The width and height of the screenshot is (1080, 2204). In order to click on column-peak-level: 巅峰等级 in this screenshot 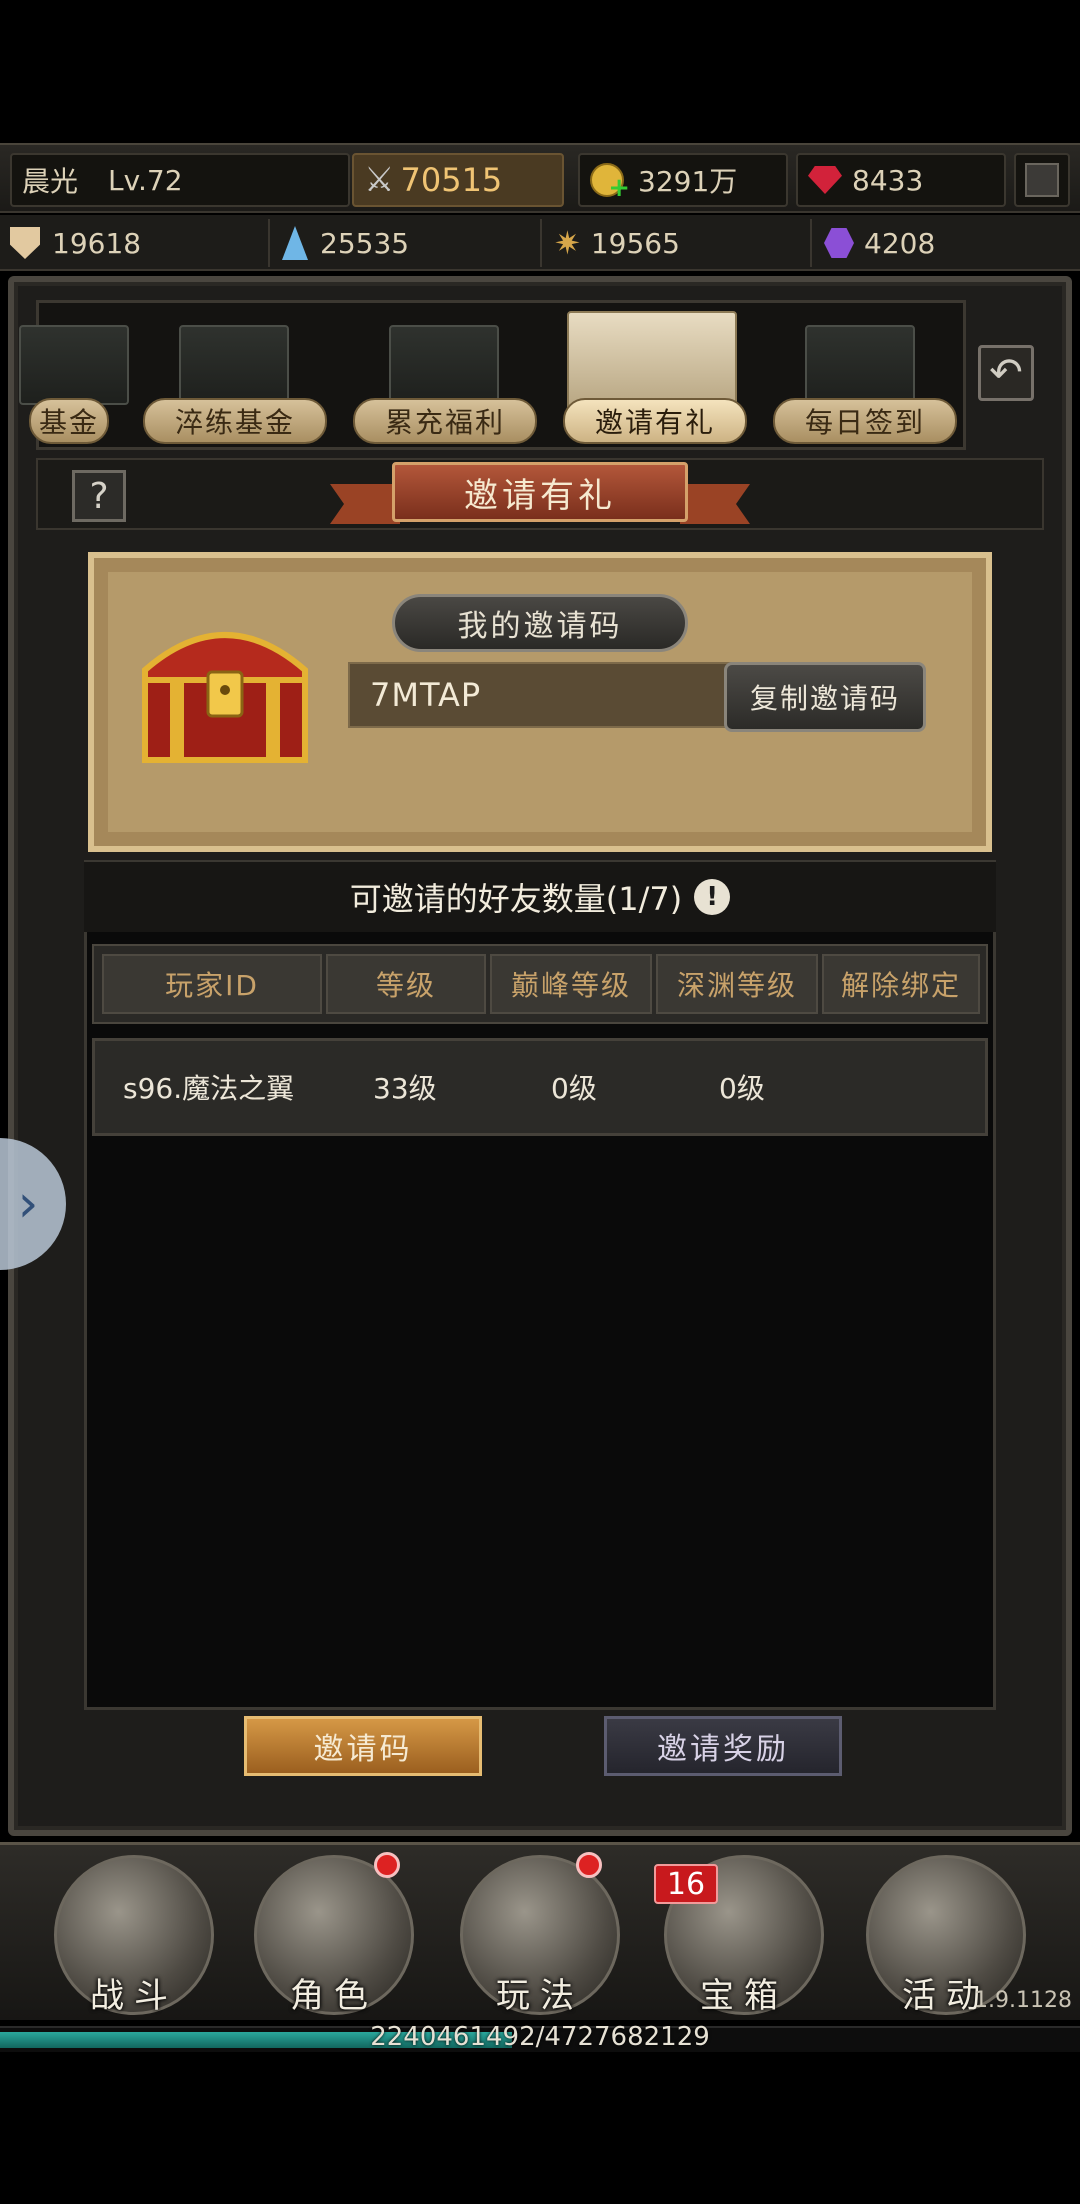, I will do `click(571, 984)`.